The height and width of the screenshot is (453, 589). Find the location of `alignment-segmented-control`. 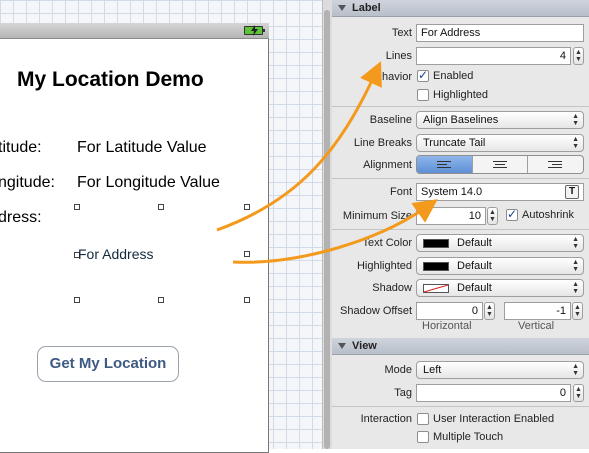

alignment-segmented-control is located at coordinates (500, 164).